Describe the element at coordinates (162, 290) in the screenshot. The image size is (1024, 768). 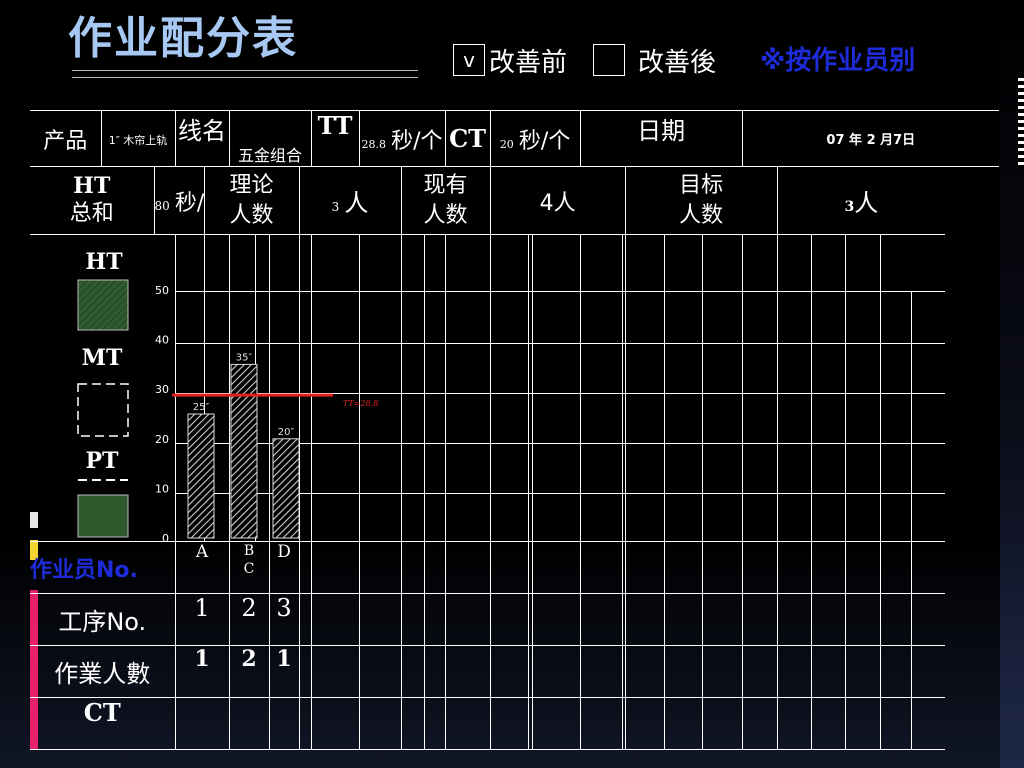
I see `y-tick-label: 50` at that location.